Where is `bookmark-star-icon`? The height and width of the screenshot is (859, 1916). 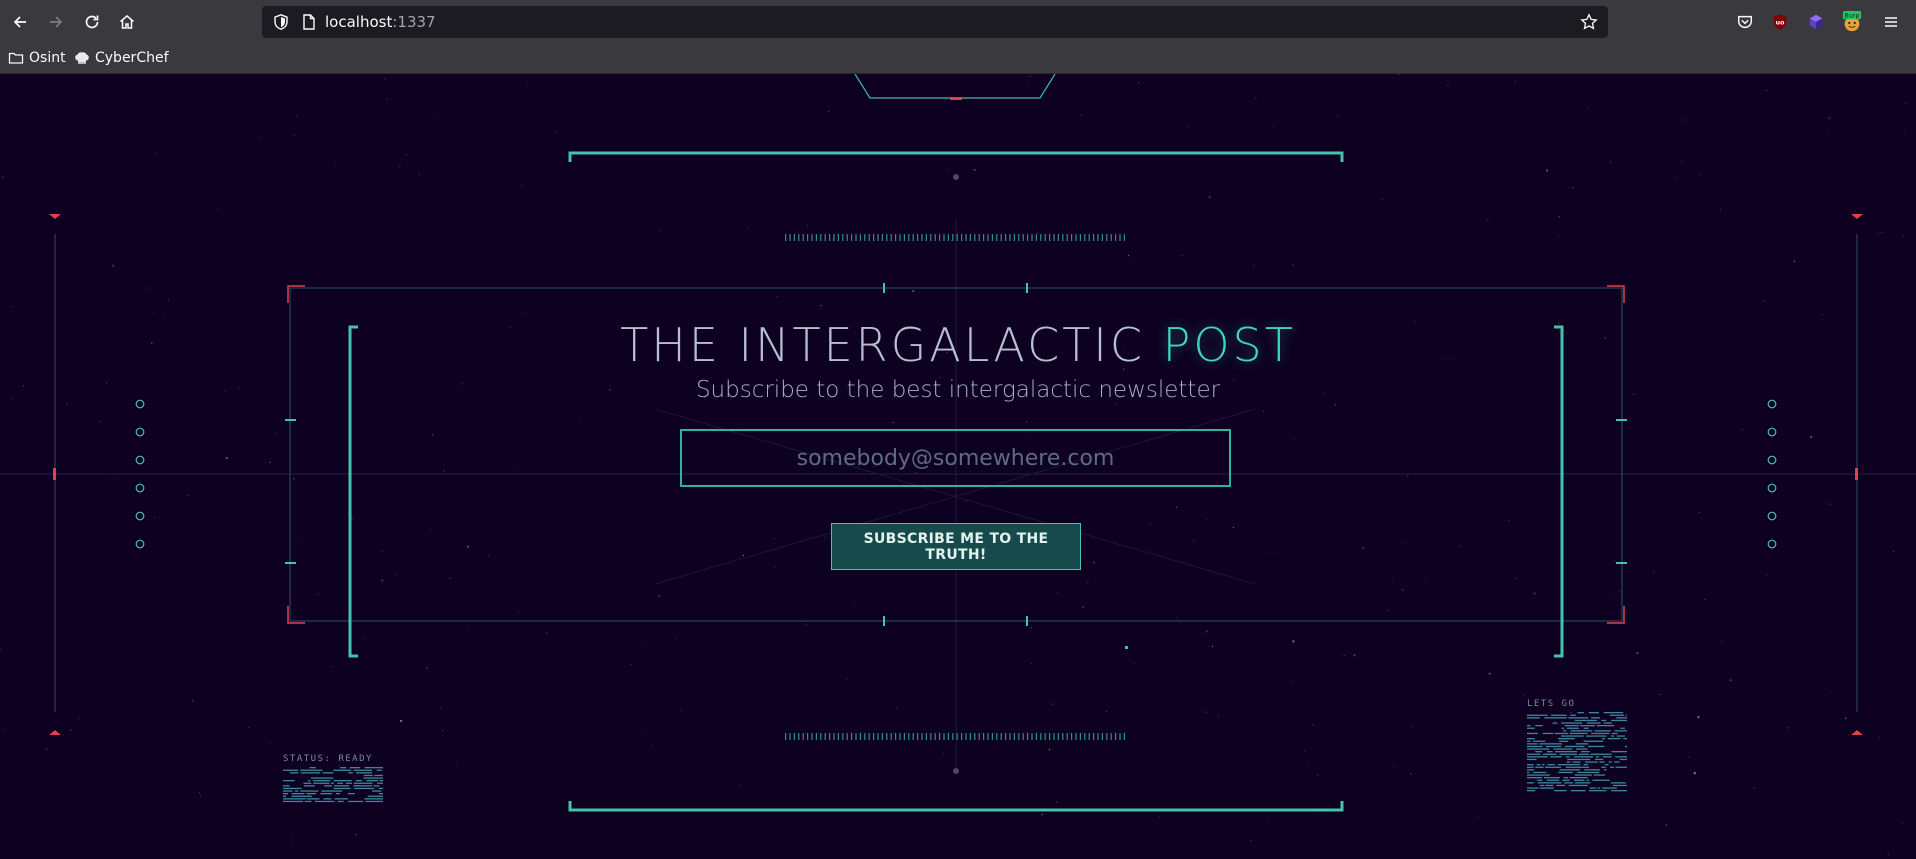 bookmark-star-icon is located at coordinates (1589, 22).